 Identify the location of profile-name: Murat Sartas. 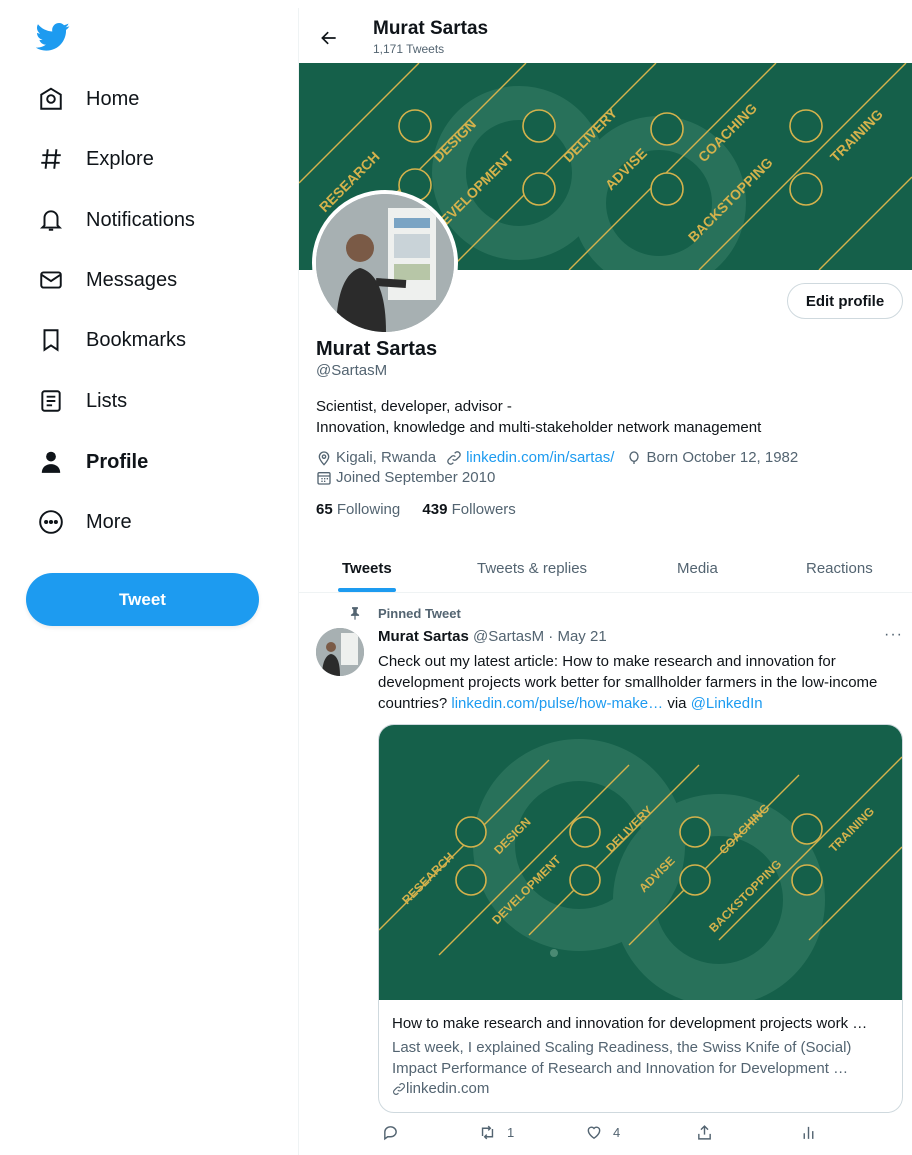
(377, 349).